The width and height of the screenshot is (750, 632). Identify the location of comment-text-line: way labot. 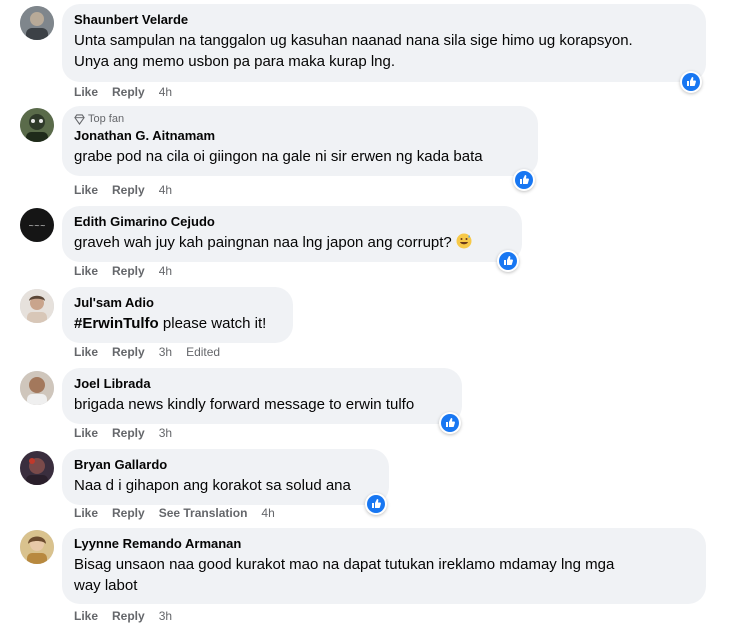
(106, 585).